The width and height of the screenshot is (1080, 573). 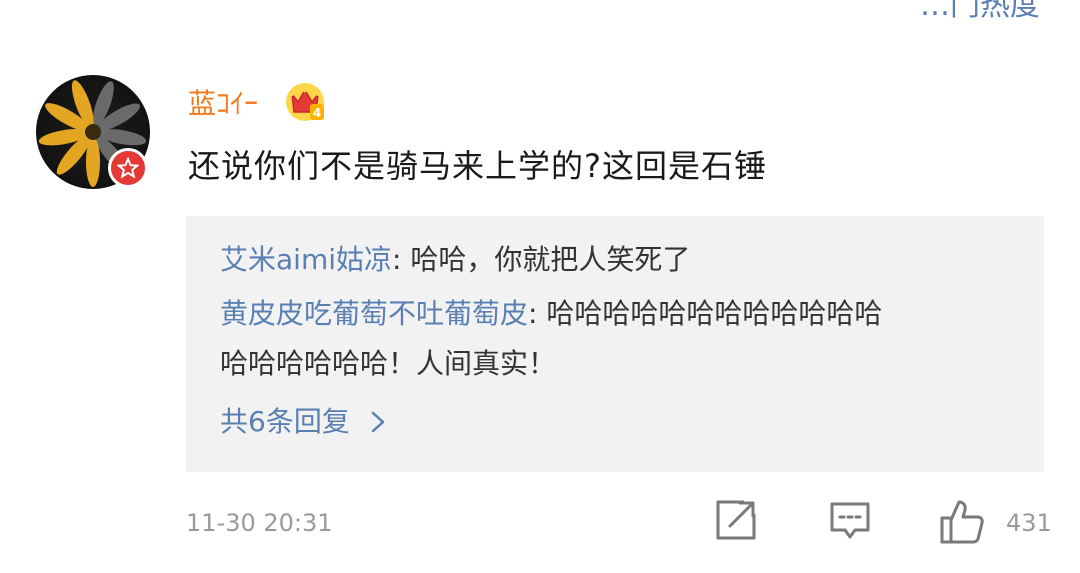 I want to click on verified-star-icon, so click(x=128, y=168).